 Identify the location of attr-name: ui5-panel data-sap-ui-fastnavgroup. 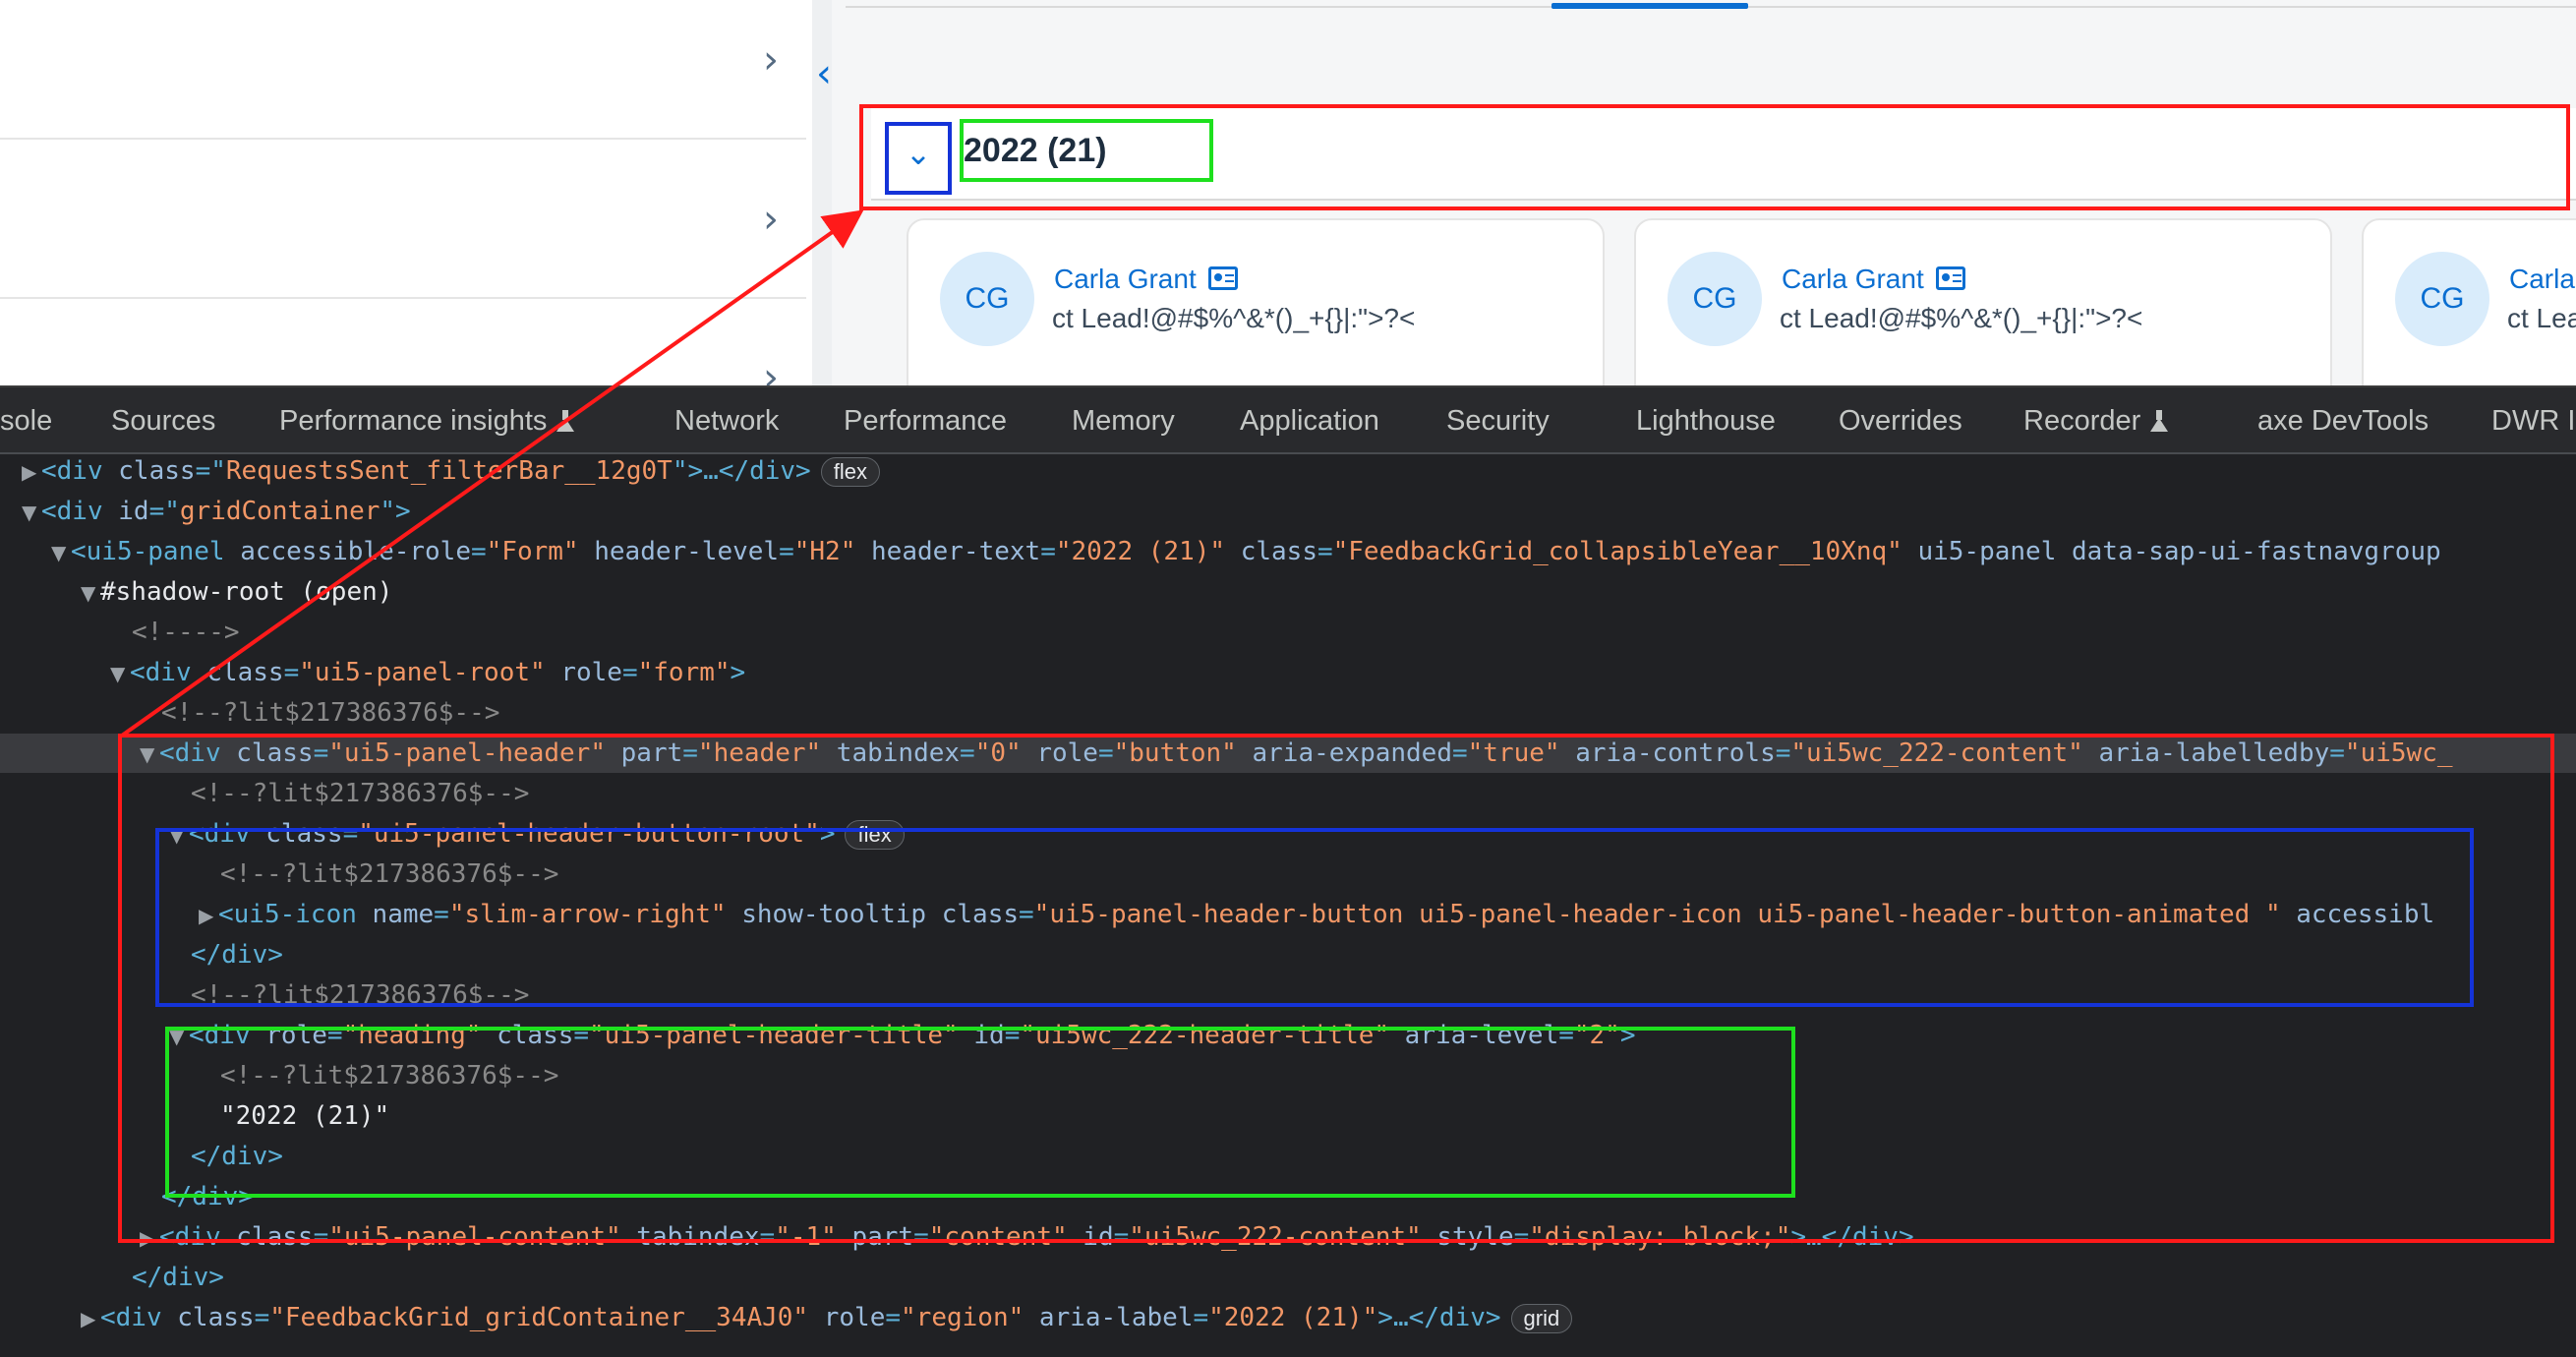
(2171, 551).